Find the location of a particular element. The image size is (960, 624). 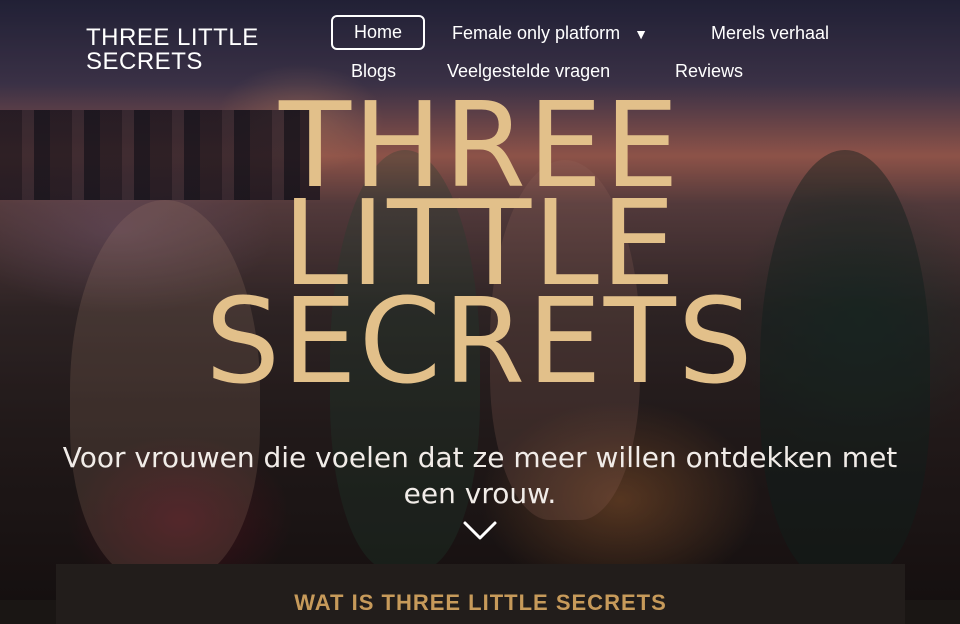

brand-line-1: THREE LITTLE is located at coordinates (172, 37).